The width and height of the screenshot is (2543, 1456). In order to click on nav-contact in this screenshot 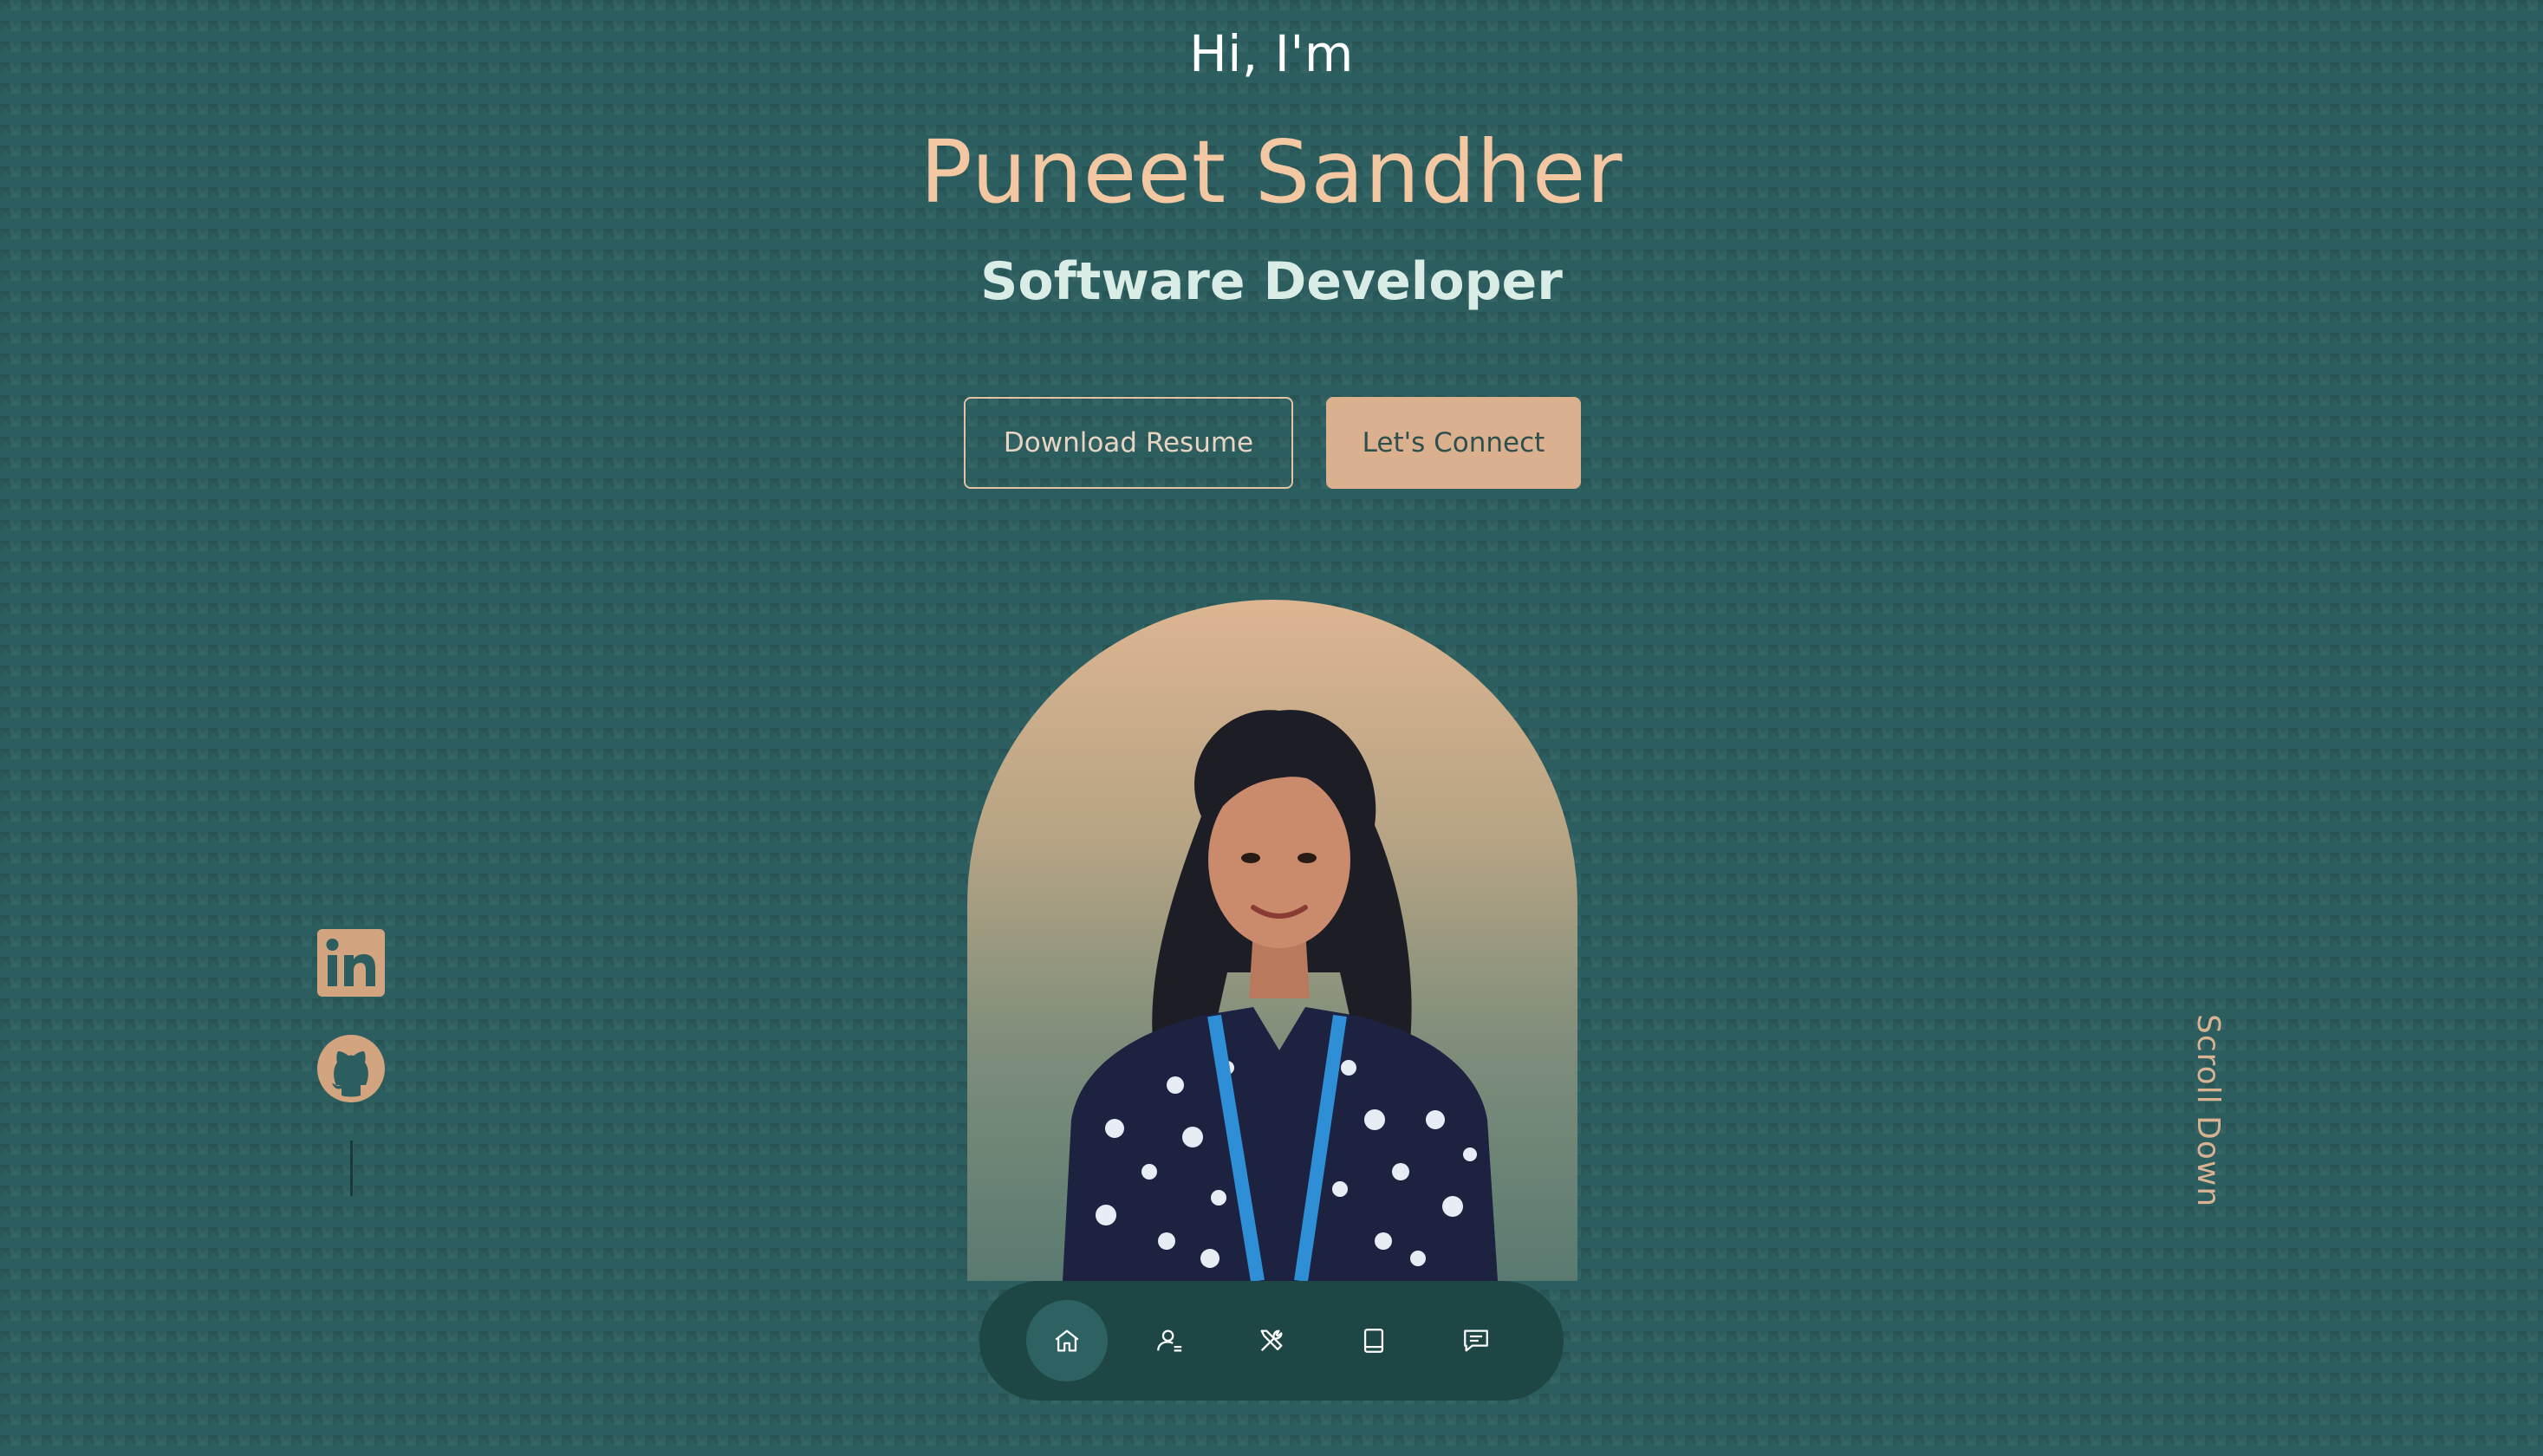, I will do `click(1476, 1340)`.